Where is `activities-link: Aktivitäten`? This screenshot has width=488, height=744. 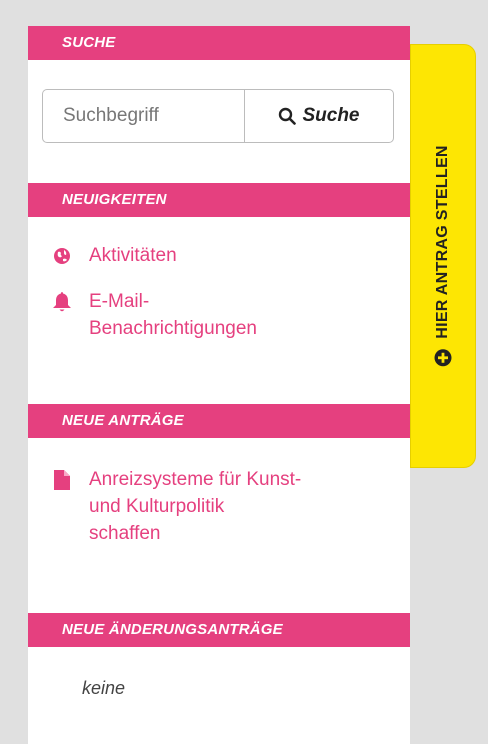
activities-link: Aktivitäten is located at coordinates (114, 255).